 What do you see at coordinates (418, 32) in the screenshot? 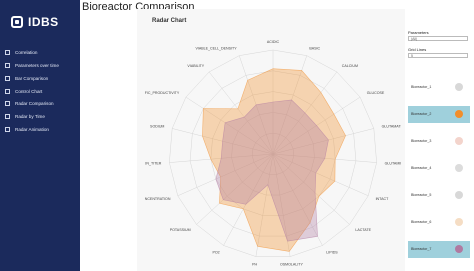
I see `parameters-label: Parameters` at bounding box center [418, 32].